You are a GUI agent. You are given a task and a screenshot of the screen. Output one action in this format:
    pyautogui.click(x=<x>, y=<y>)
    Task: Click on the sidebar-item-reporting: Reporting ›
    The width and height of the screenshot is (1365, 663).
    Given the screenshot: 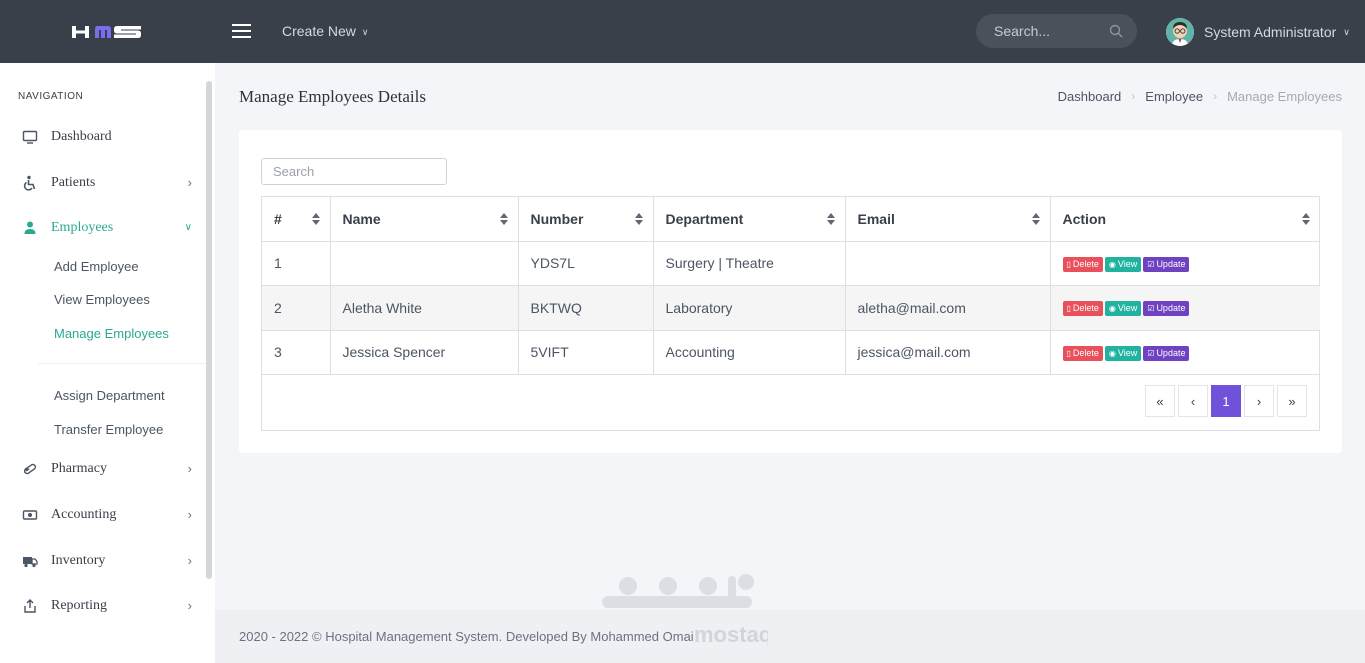 What is the action you would take?
    pyautogui.click(x=103, y=606)
    